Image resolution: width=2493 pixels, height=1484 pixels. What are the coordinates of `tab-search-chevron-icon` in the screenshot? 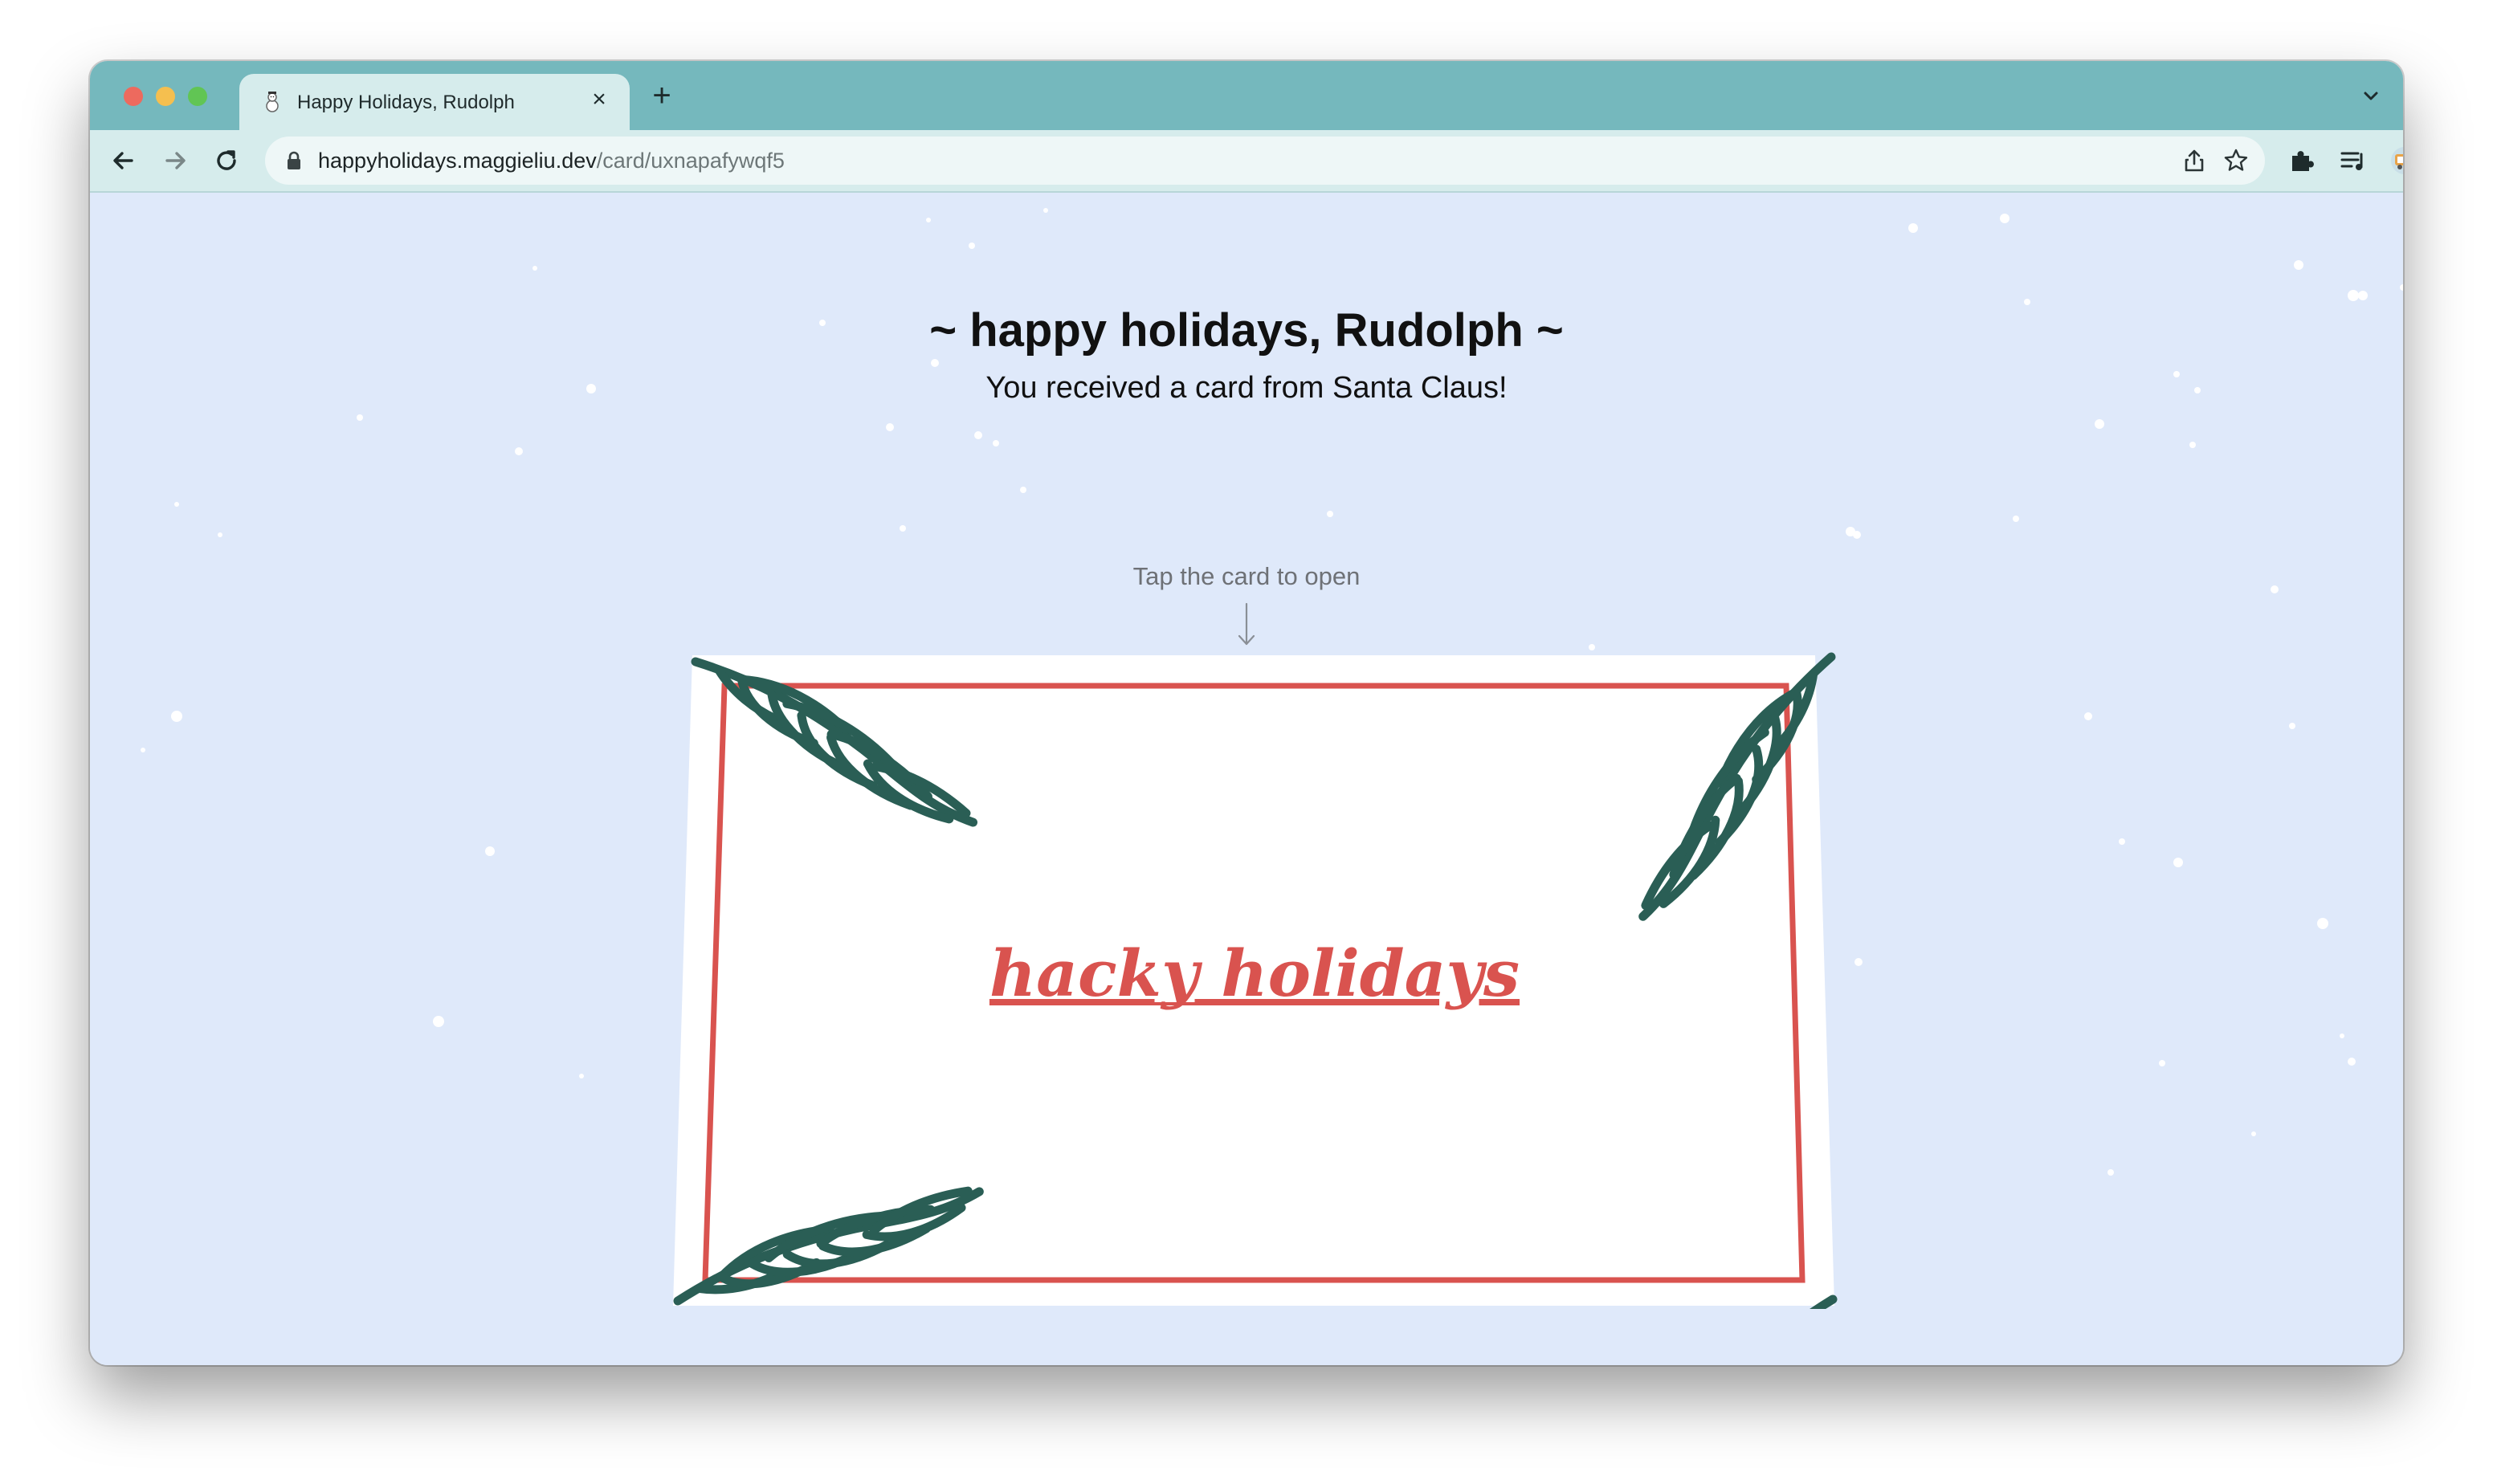 It's located at (2371, 96).